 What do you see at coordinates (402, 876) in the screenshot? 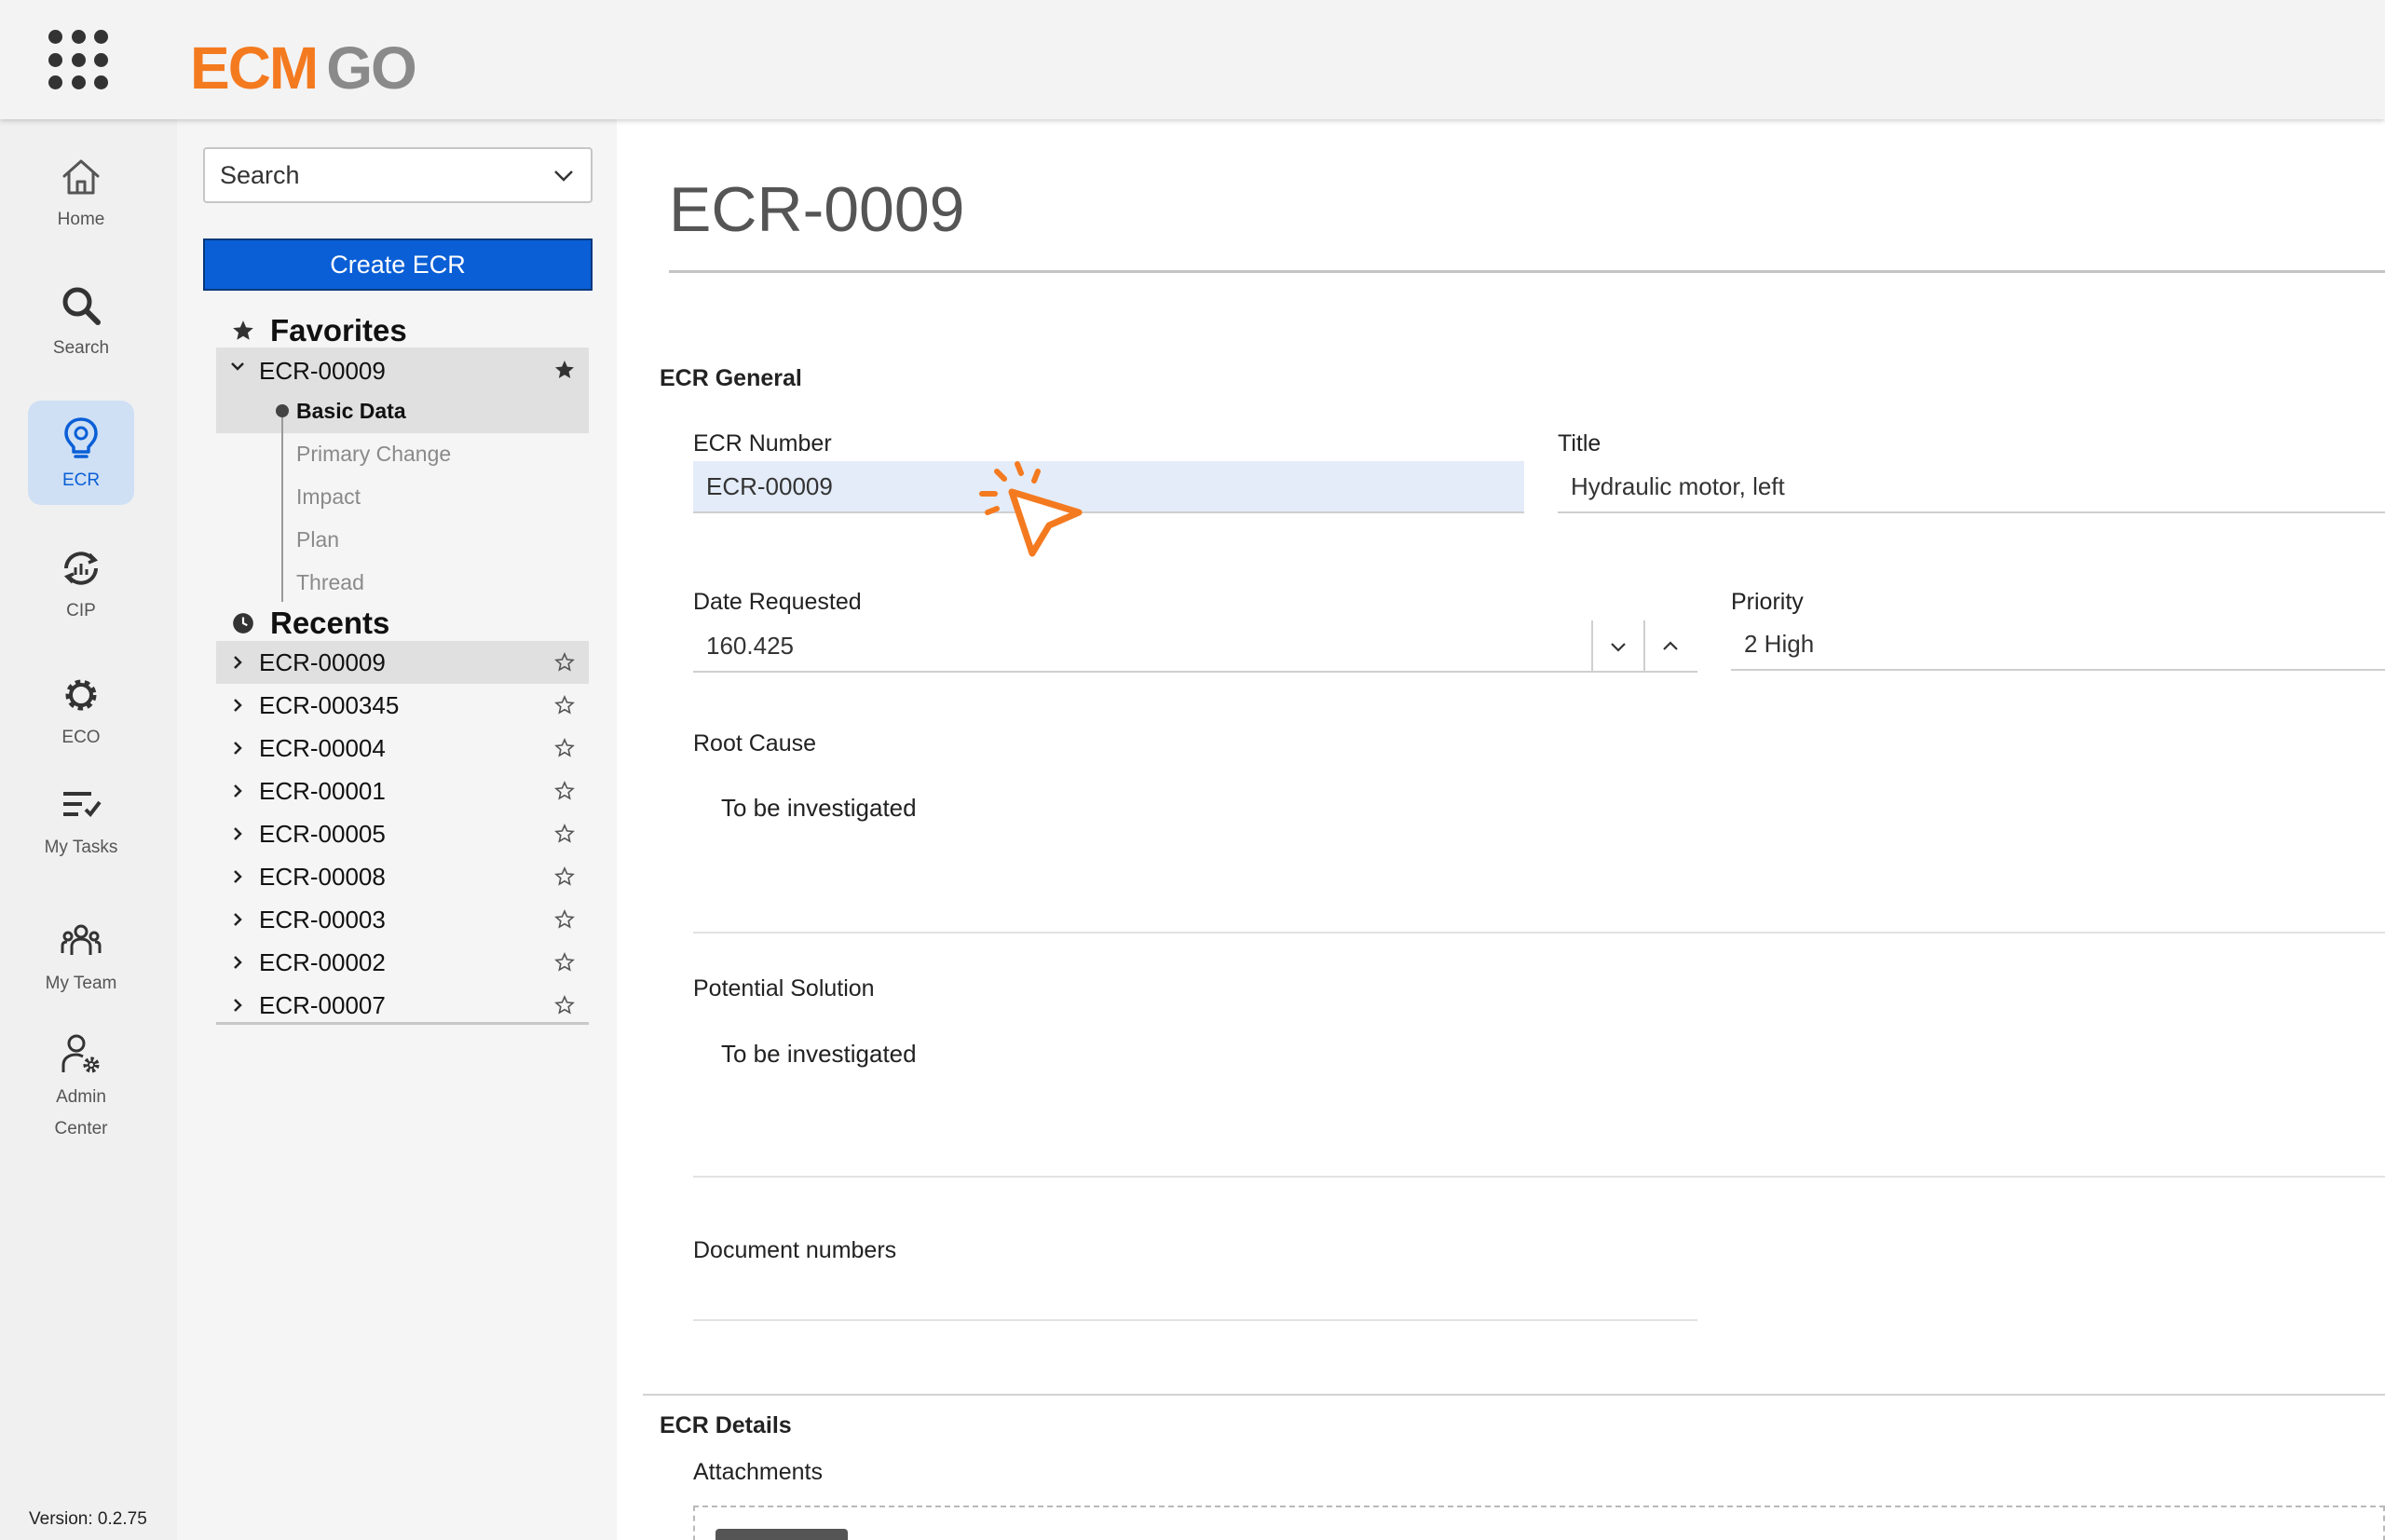
I see `recent-item: ECR-00008` at bounding box center [402, 876].